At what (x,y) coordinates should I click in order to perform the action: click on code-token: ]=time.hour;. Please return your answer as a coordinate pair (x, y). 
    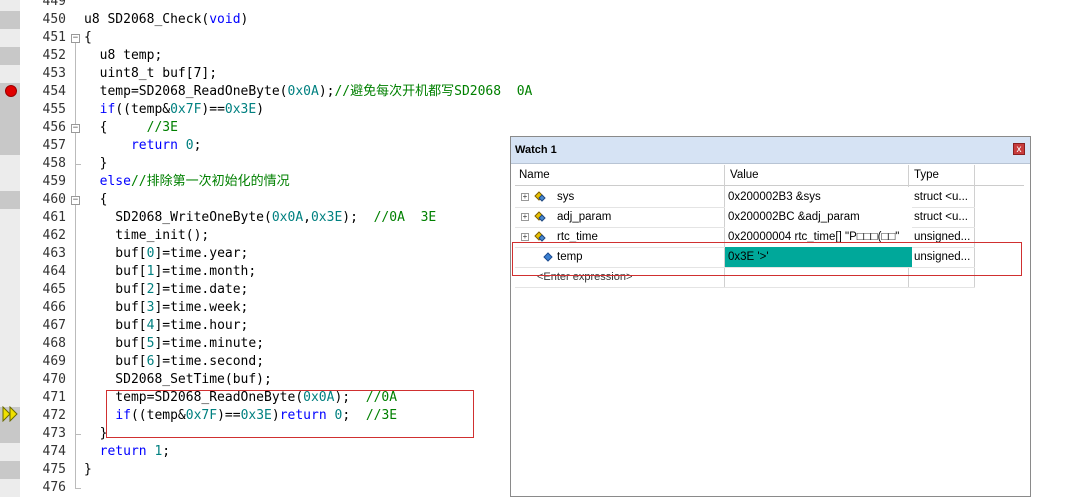
    Looking at the image, I should click on (201, 325).